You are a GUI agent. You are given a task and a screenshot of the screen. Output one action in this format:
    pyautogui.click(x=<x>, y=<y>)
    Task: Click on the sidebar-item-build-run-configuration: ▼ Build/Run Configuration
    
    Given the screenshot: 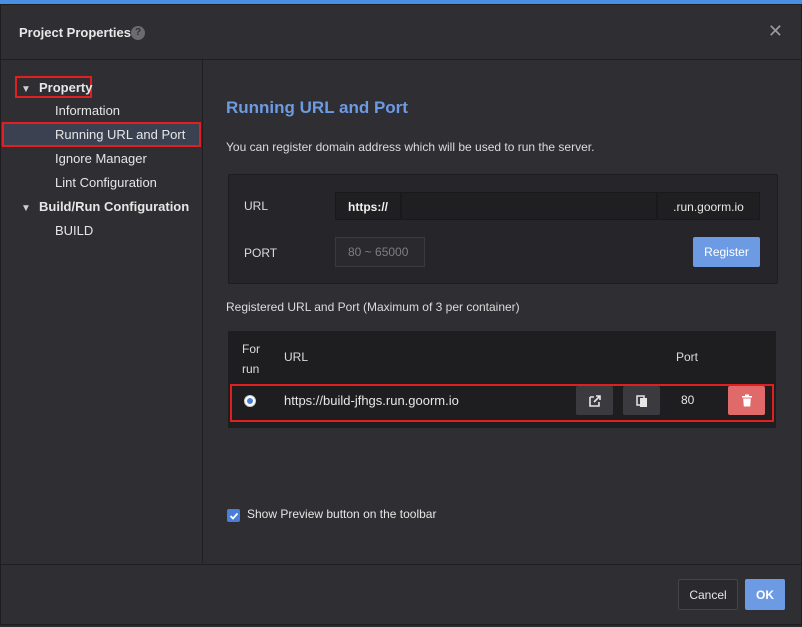 What is the action you would take?
    pyautogui.click(x=105, y=206)
    